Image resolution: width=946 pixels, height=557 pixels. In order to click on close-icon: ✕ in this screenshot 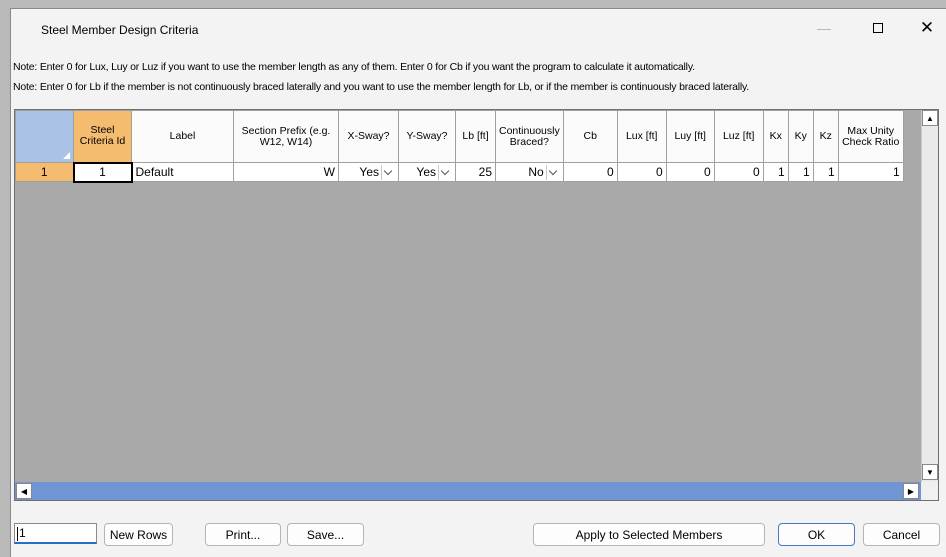, I will do `click(927, 27)`.